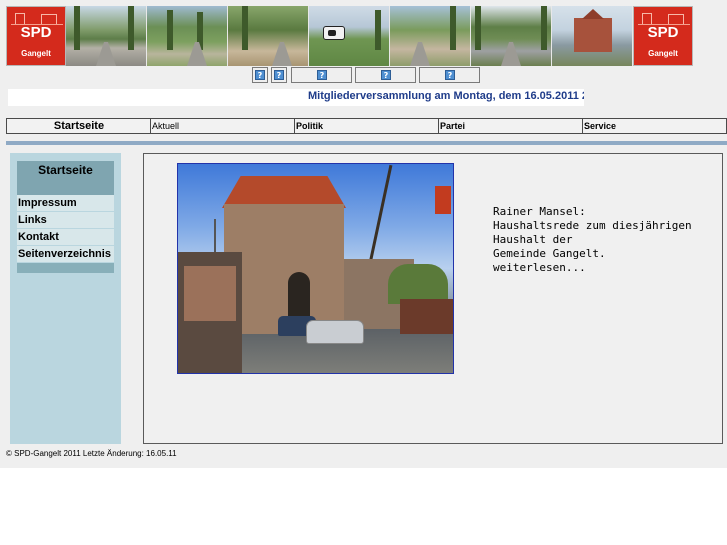  I want to click on teaser-line: Rainer Mansel:, so click(539, 211).